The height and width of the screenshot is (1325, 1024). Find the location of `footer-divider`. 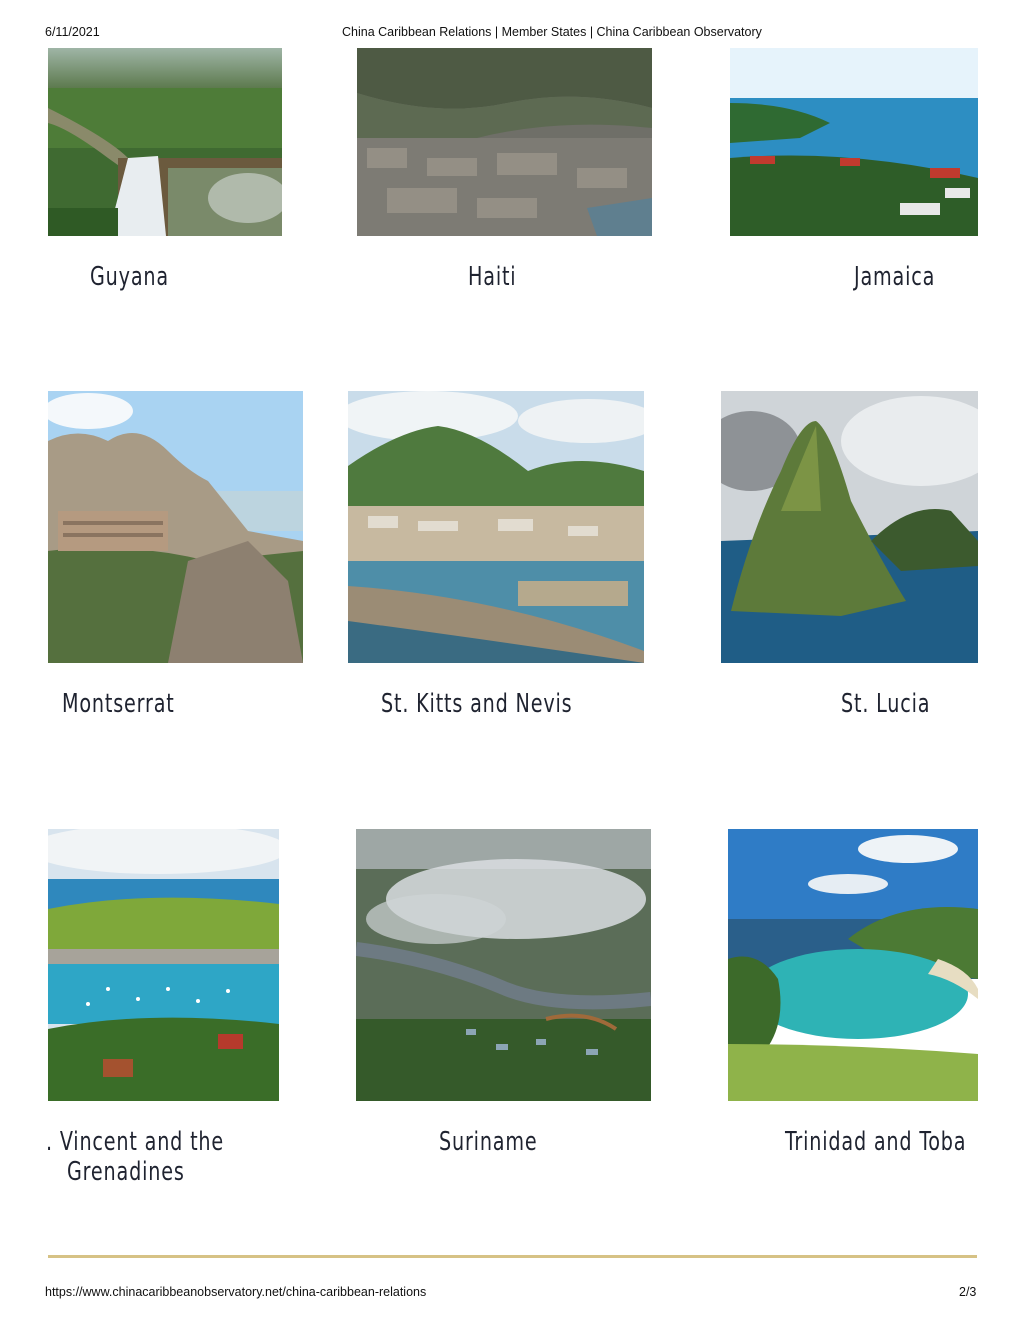

footer-divider is located at coordinates (512, 1256).